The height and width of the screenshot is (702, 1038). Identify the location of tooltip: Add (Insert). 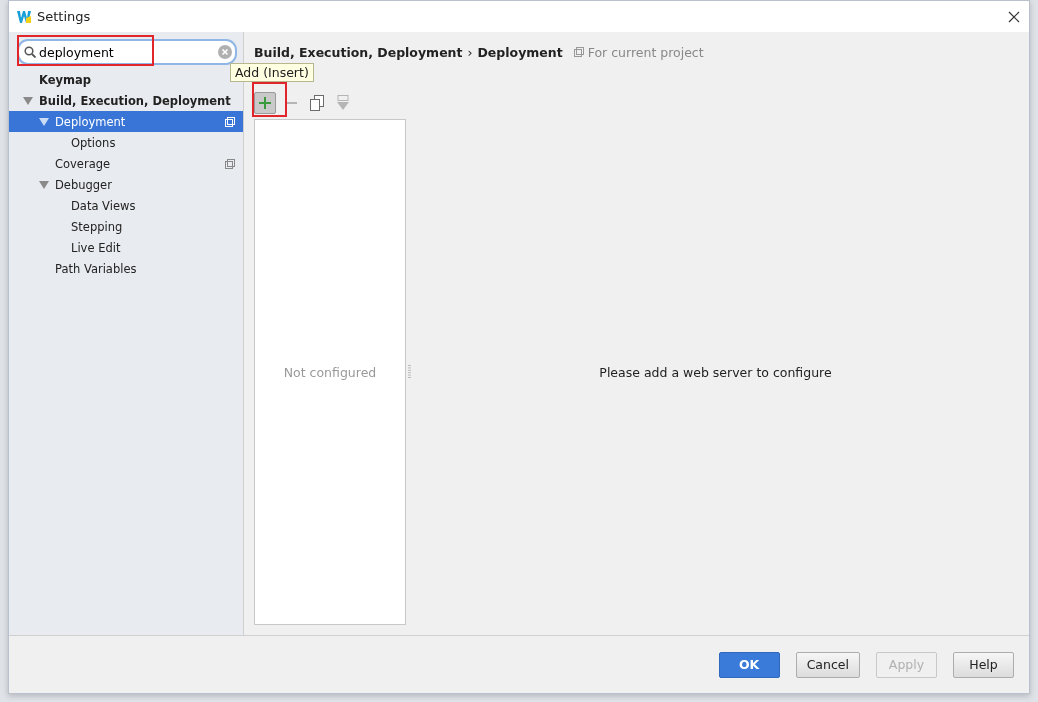
(272, 72).